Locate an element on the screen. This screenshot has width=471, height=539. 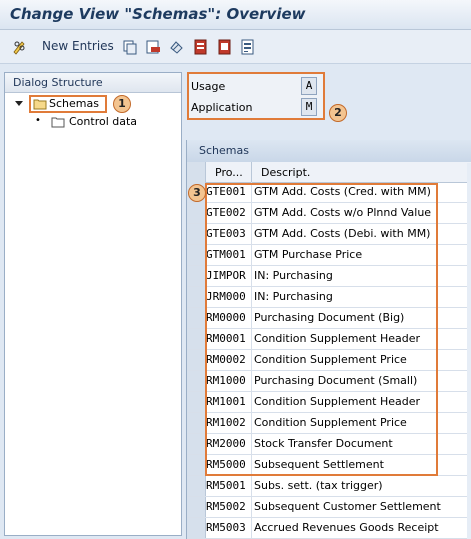
page-title: Change View "Schemas": Overview is located at coordinates (158, 14).